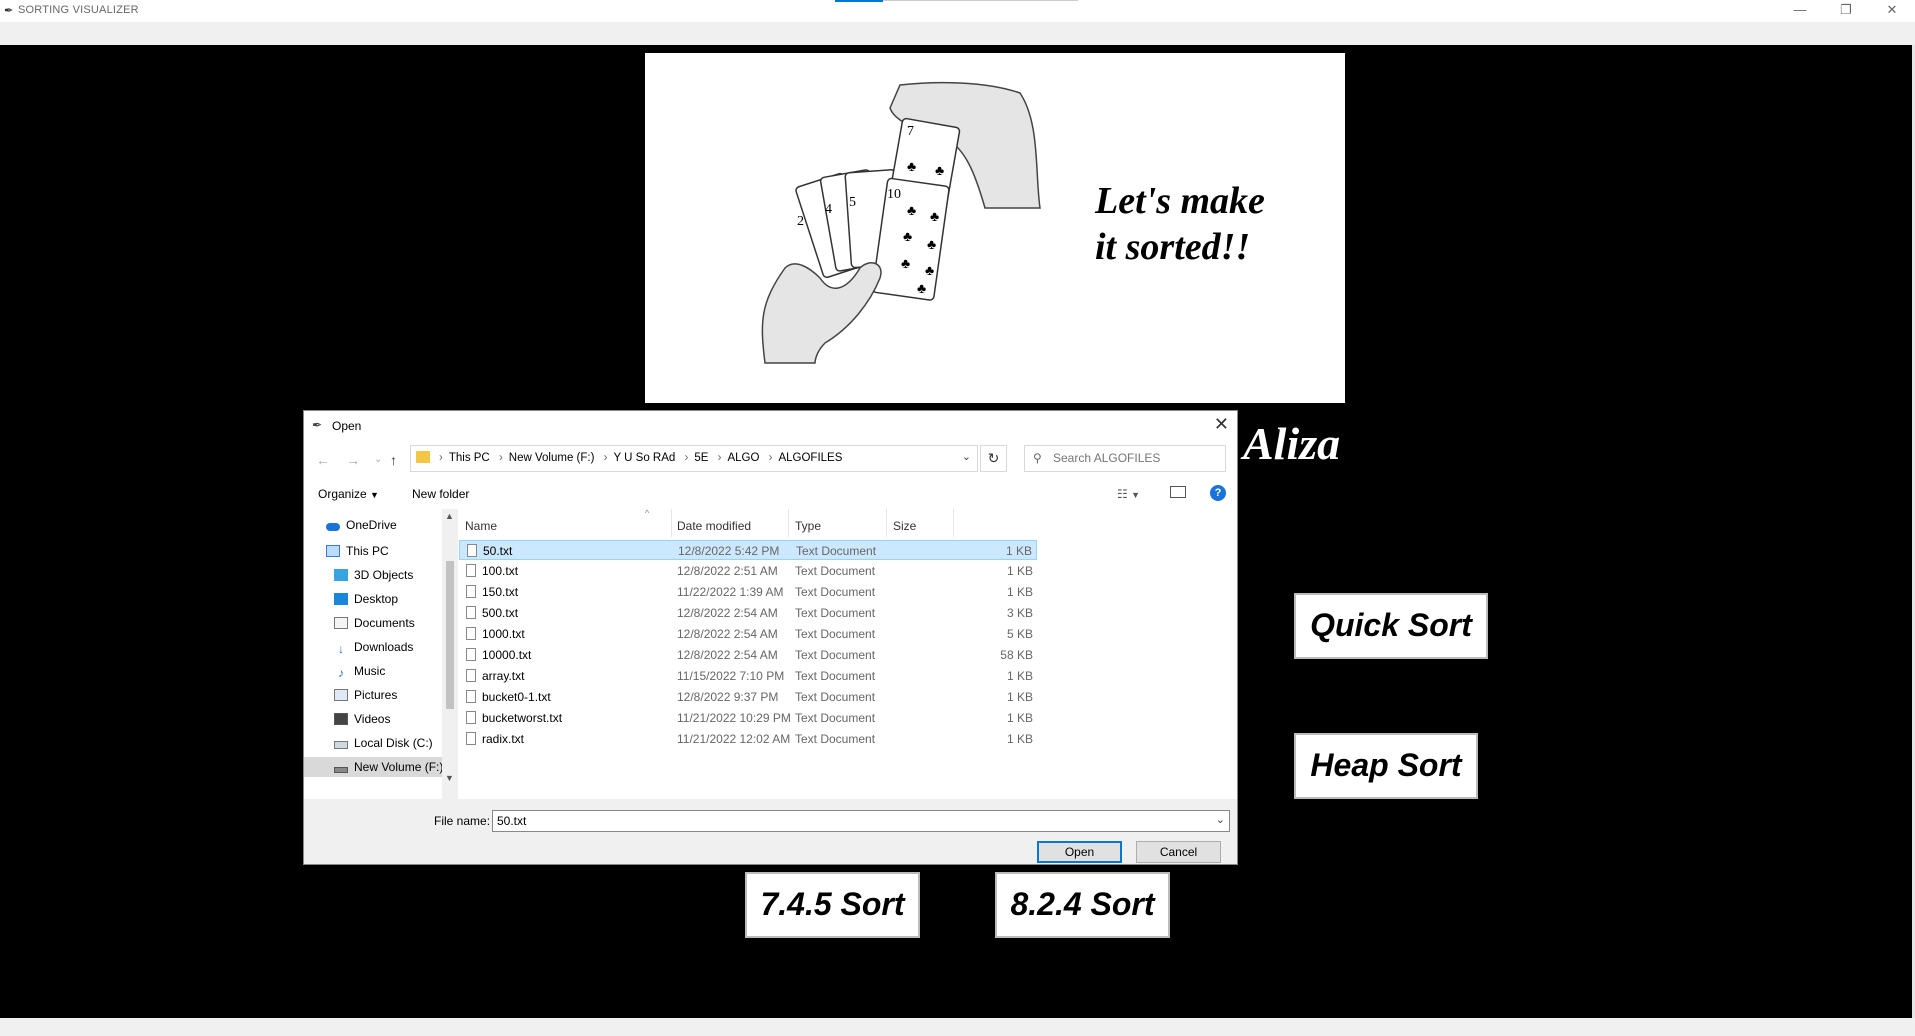  I want to click on cloud-icon, so click(333, 527).